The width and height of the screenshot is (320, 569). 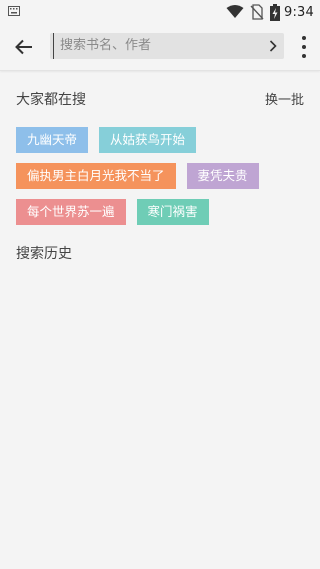 What do you see at coordinates (275, 12) in the screenshot?
I see `battery-charging-icon` at bounding box center [275, 12].